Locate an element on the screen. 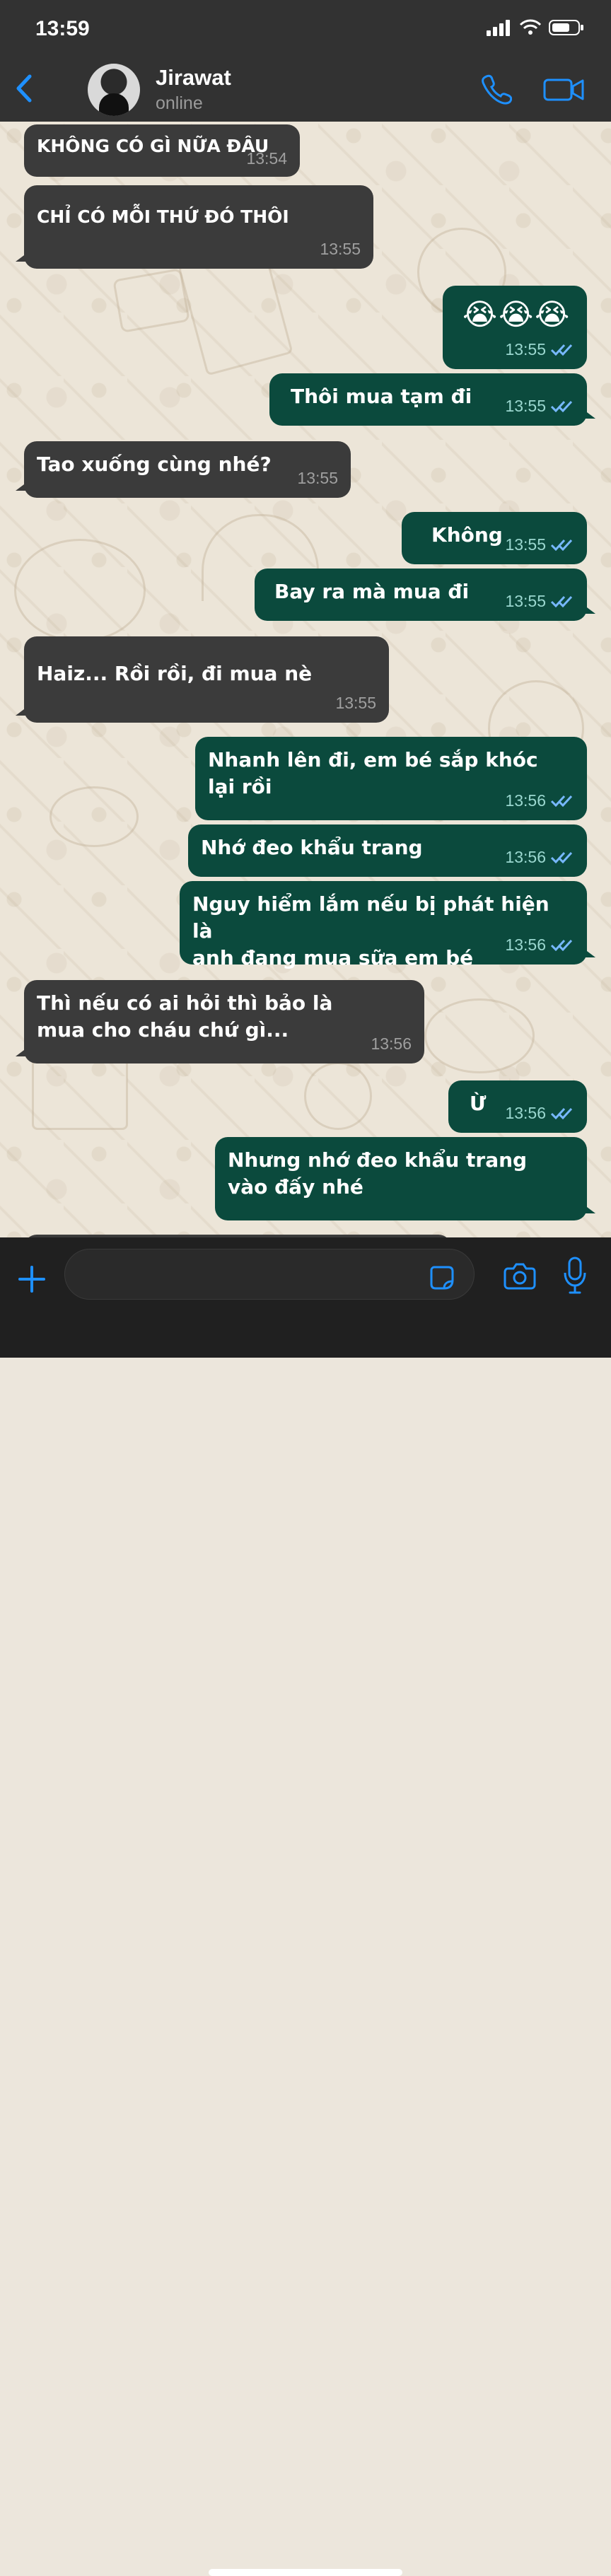 Image resolution: width=611 pixels, height=2576 pixels. message-outgoing: 😭😭😭 13:55 is located at coordinates (515, 327).